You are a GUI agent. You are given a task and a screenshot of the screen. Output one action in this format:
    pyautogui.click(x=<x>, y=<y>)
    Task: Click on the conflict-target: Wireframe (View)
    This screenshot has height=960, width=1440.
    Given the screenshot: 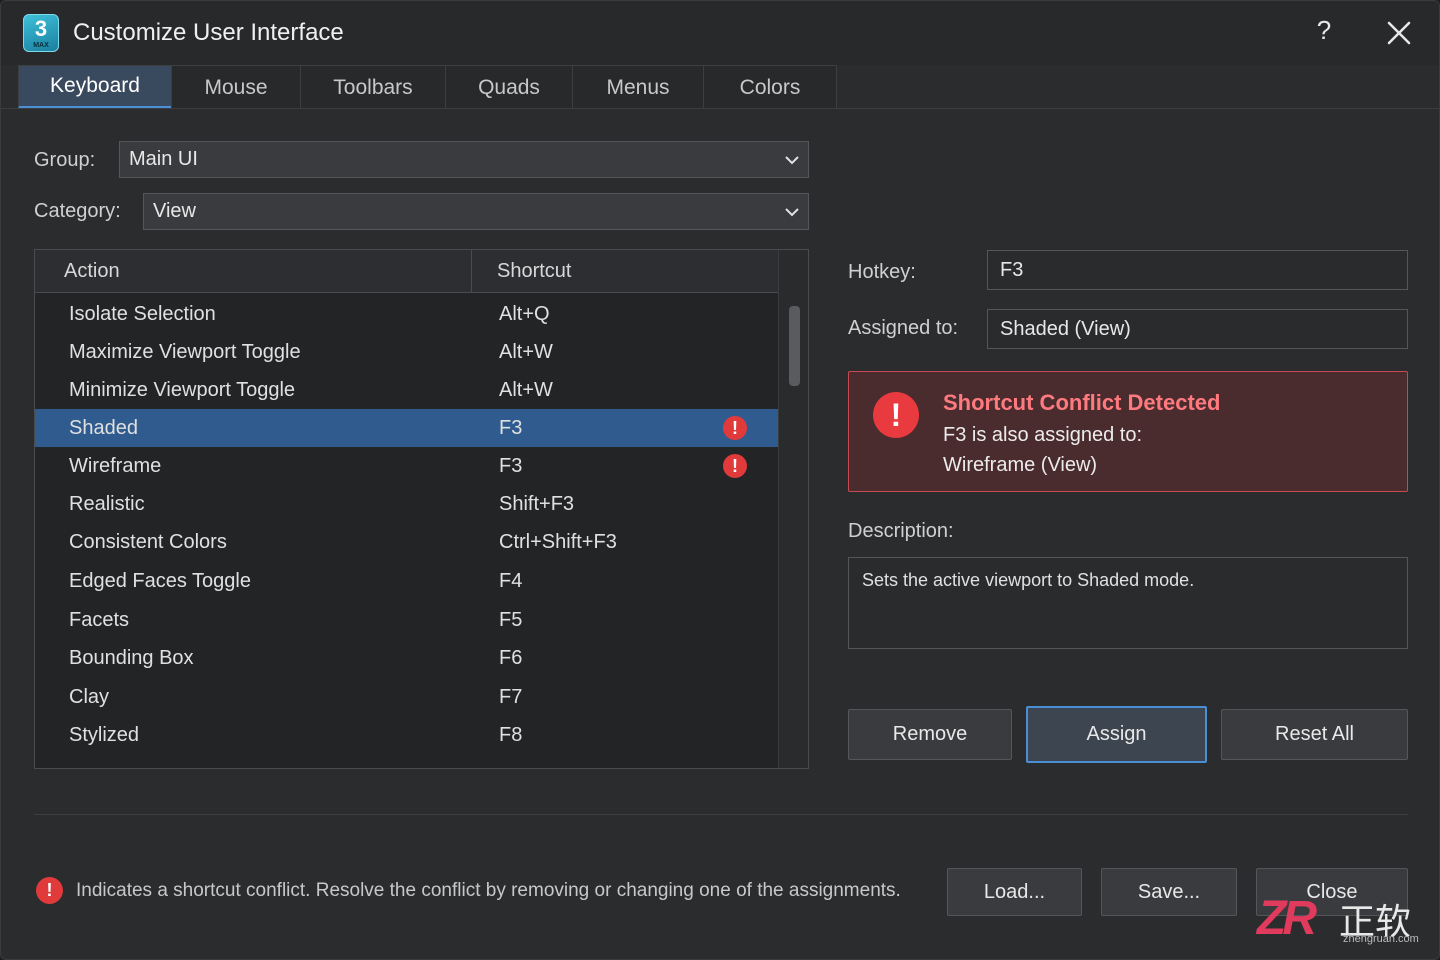 What is the action you would take?
    pyautogui.click(x=1020, y=465)
    